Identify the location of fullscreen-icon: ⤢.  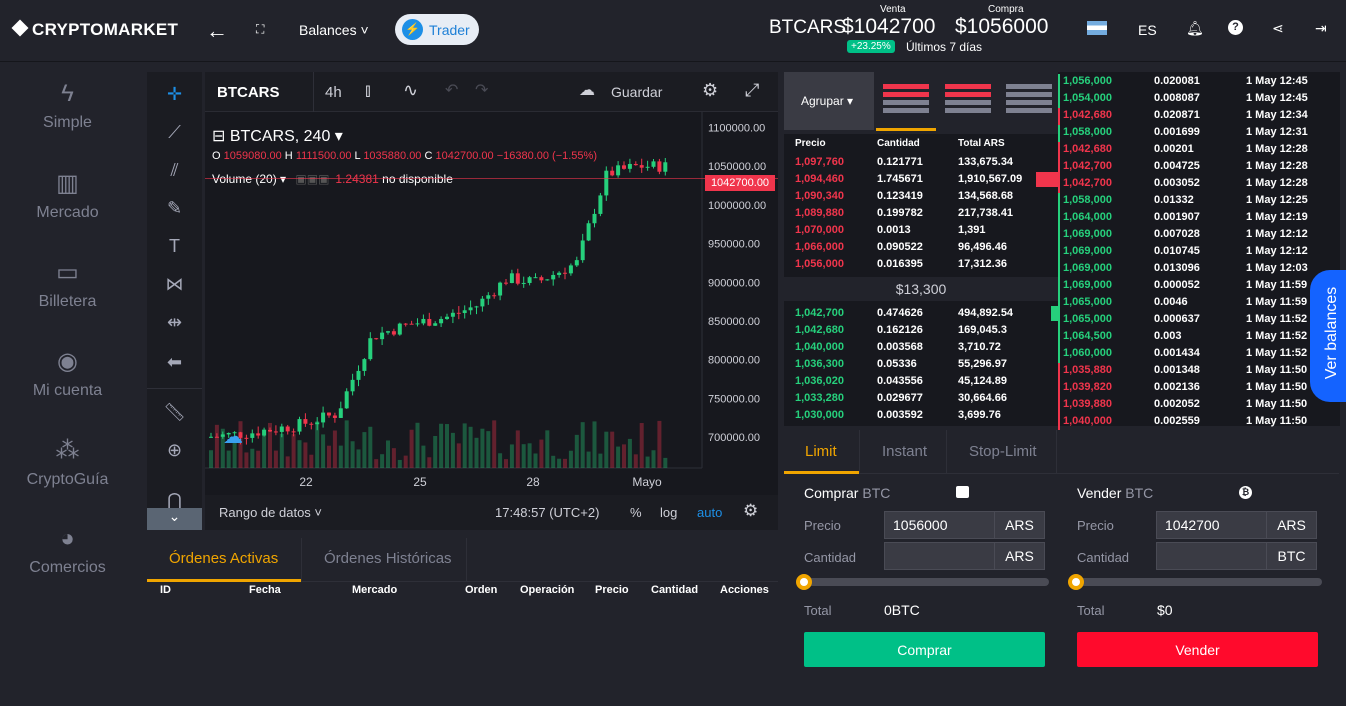
(752, 90).